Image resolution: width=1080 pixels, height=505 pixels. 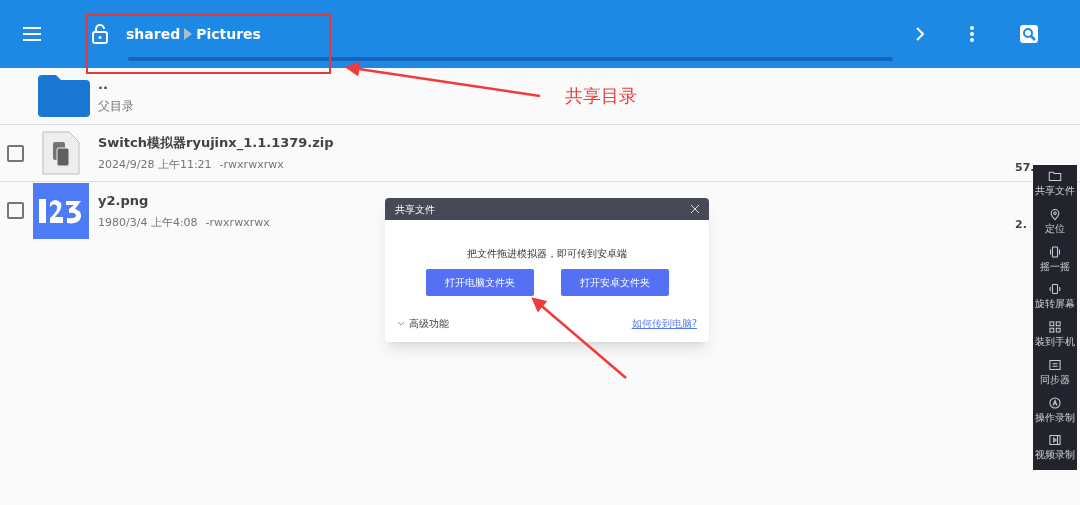 What do you see at coordinates (100, 34) in the screenshot?
I see `unlocked-padlock-icon` at bounding box center [100, 34].